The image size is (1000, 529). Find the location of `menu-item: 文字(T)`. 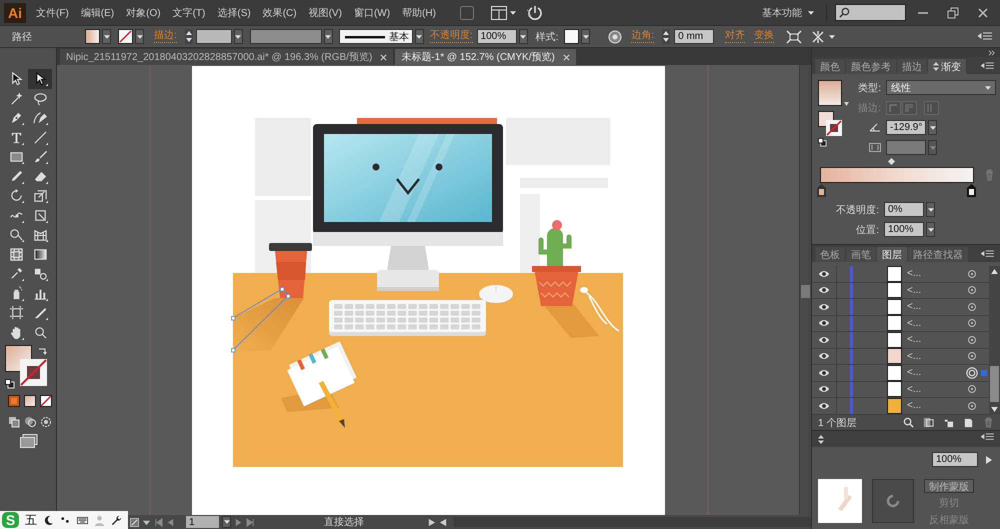

menu-item: 文字(T) is located at coordinates (189, 12).